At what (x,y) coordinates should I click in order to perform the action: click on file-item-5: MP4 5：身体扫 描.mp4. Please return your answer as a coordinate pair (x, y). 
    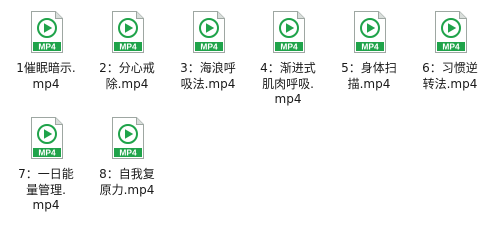
    Looking at the image, I should click on (369, 61).